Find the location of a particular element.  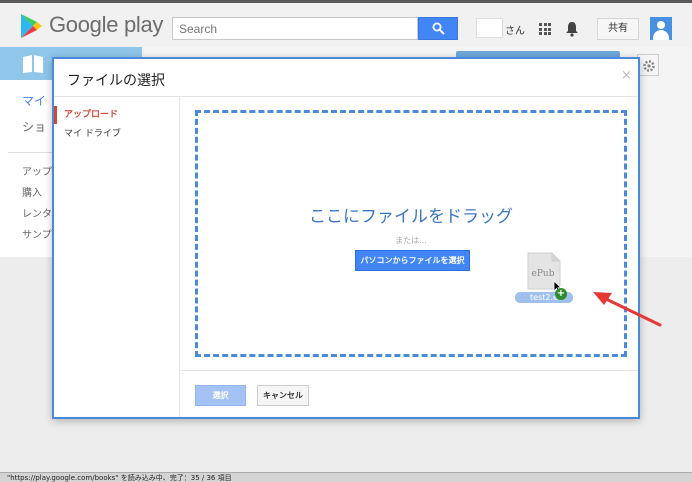

google-play-logo is located at coordinates (31, 26).